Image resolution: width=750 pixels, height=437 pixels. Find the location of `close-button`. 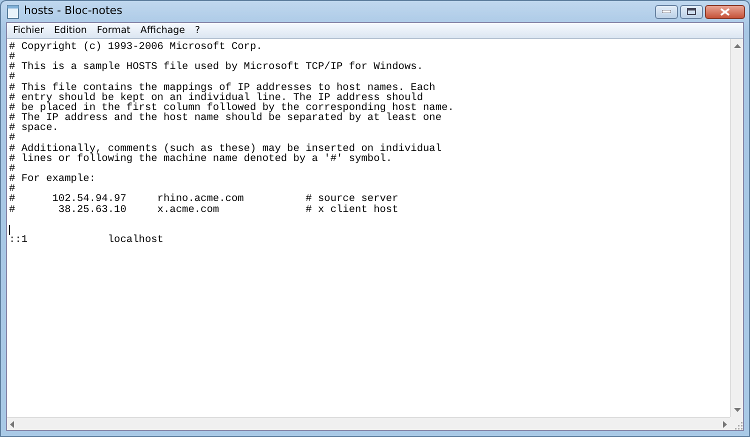

close-button is located at coordinates (725, 11).